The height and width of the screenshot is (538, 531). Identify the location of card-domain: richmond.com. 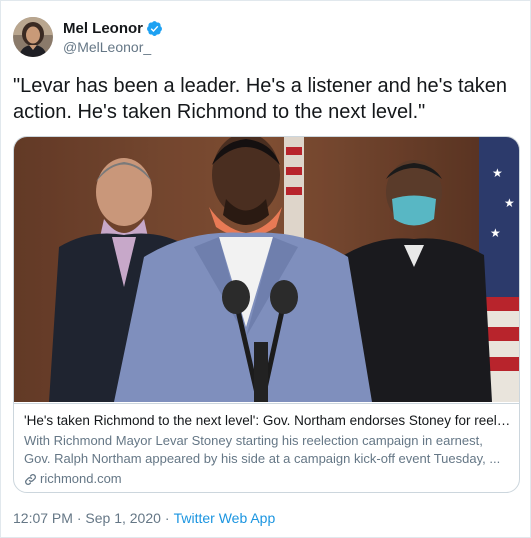
(267, 479).